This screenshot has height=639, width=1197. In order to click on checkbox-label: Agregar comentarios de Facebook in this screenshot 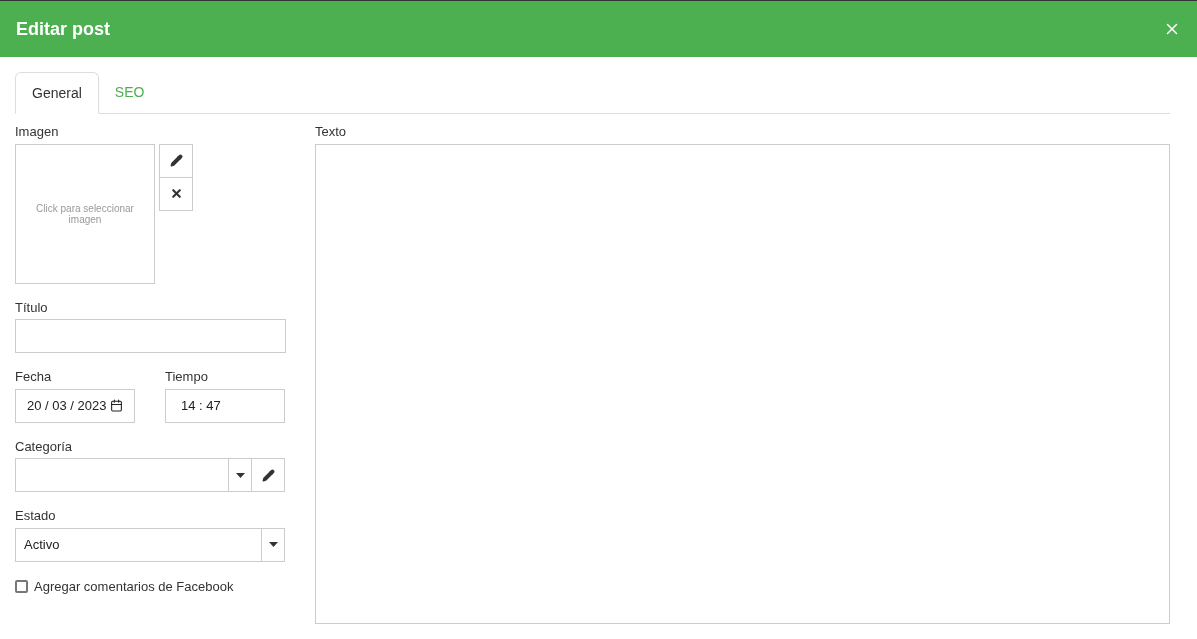, I will do `click(134, 586)`.